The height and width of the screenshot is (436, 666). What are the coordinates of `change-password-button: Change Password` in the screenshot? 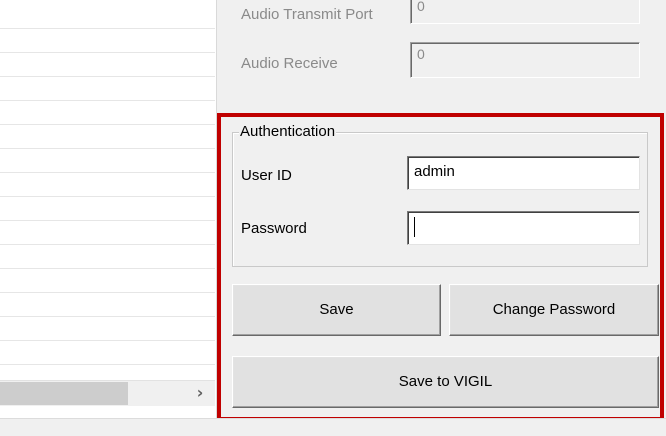 It's located at (554, 310).